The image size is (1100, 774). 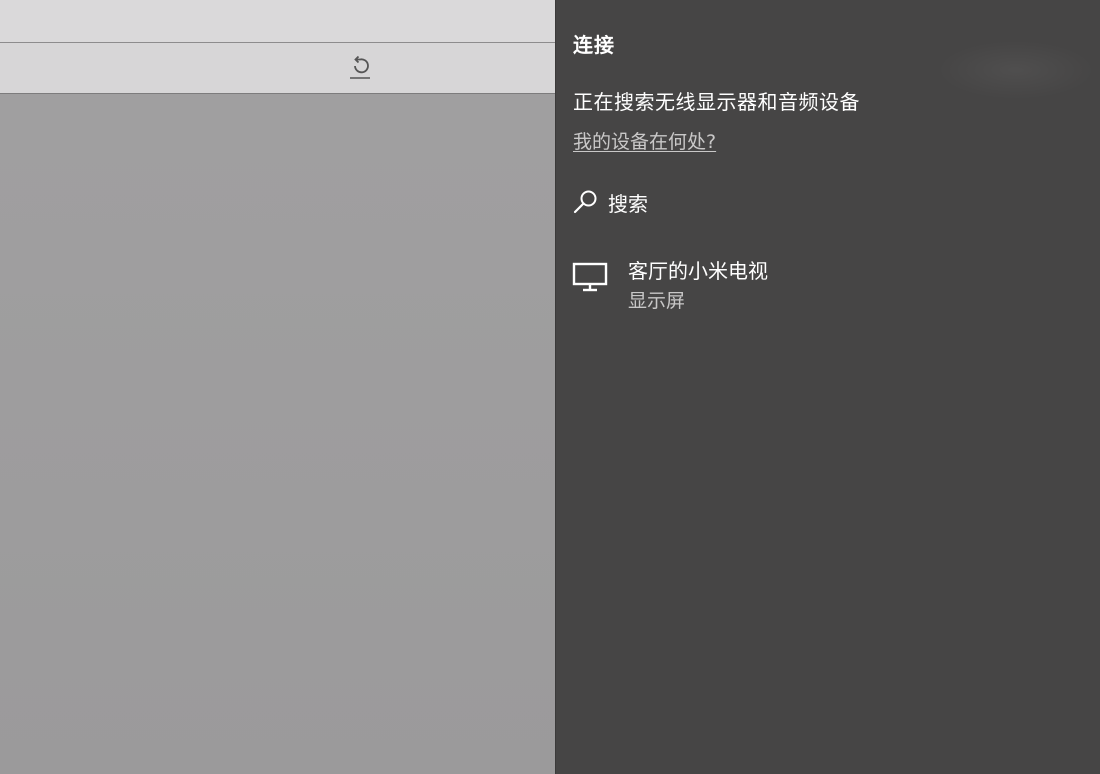 I want to click on search-status-text: 正在搜索无线显示器和音频设备, so click(x=716, y=102).